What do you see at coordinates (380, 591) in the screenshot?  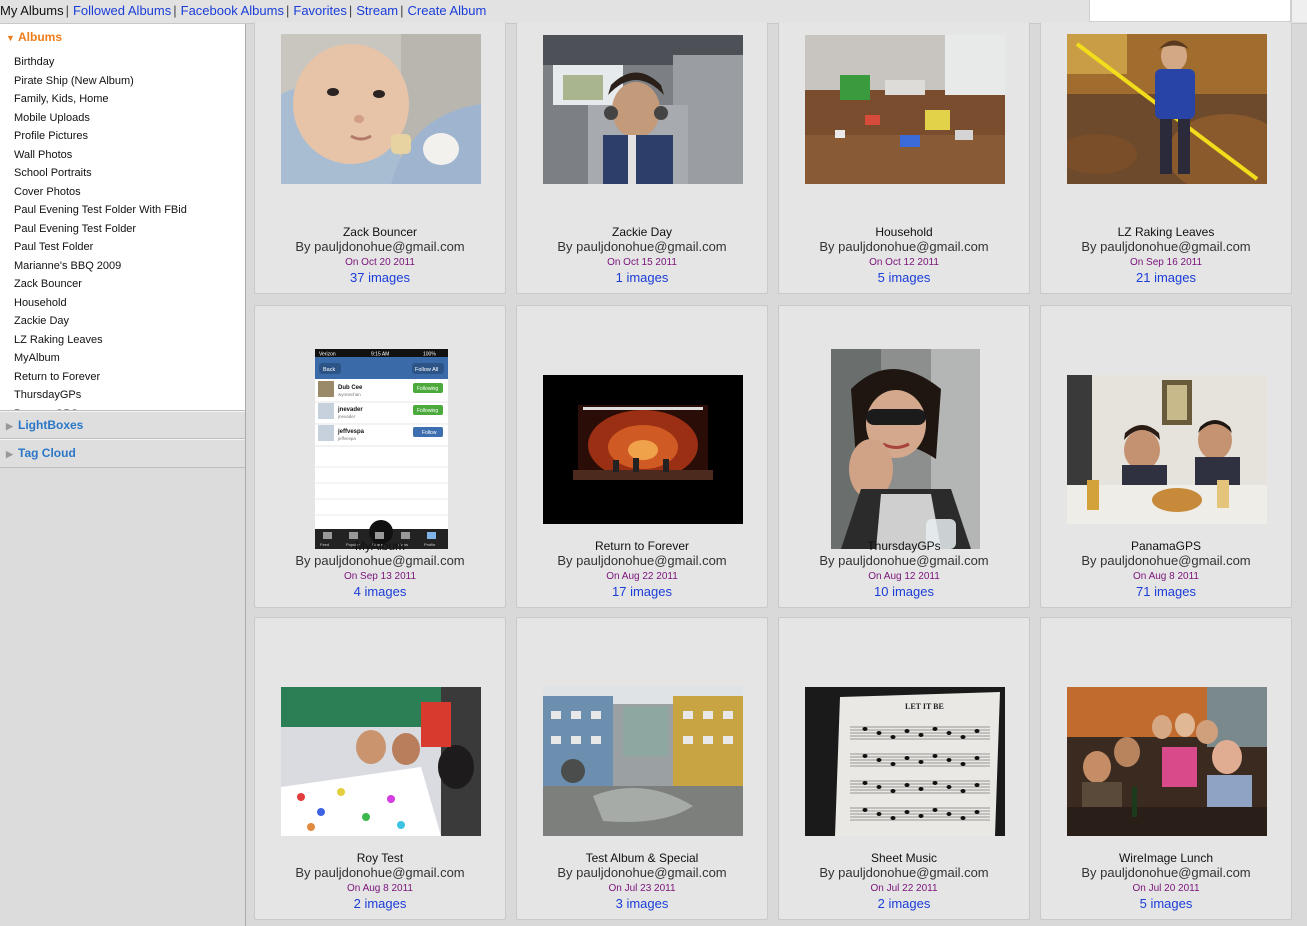 I see `album-image-count: 4 images` at bounding box center [380, 591].